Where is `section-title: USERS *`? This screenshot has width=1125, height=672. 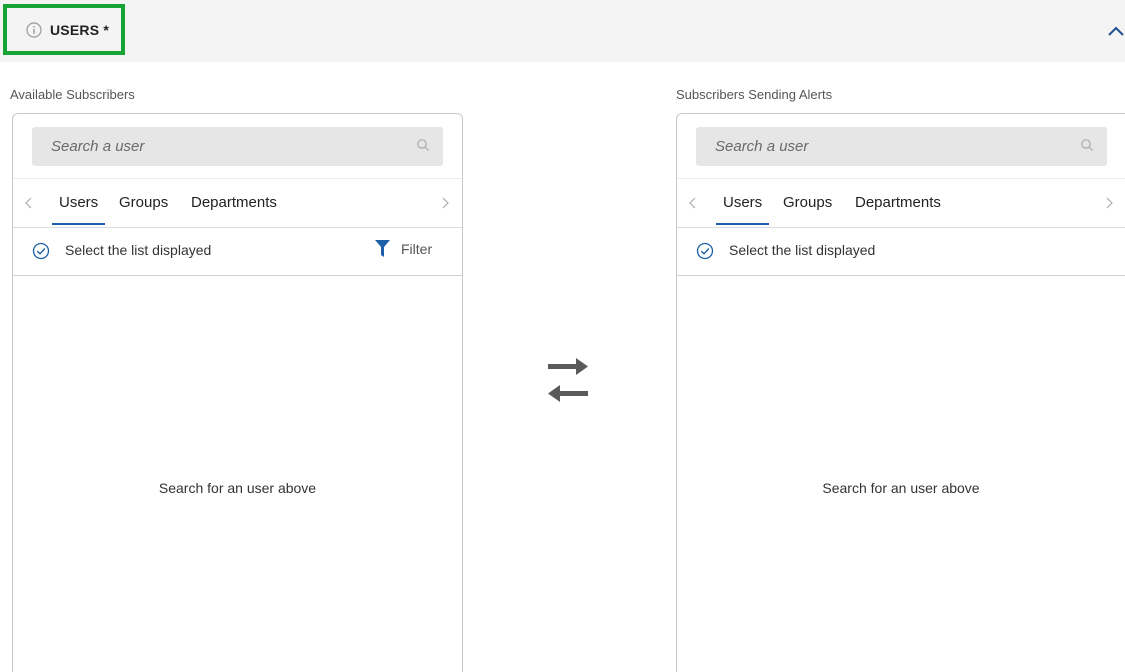
section-title: USERS * is located at coordinates (79, 29).